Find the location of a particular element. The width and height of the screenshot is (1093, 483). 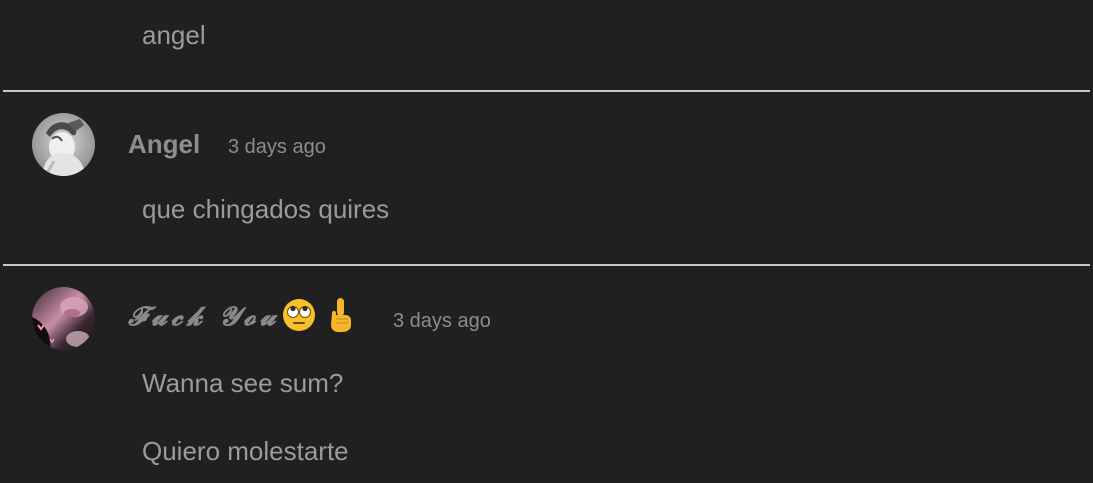

username: 𝓕𝓾𝓬𝓴 𝓨𝓸𝓾 is located at coordinates (241, 316).